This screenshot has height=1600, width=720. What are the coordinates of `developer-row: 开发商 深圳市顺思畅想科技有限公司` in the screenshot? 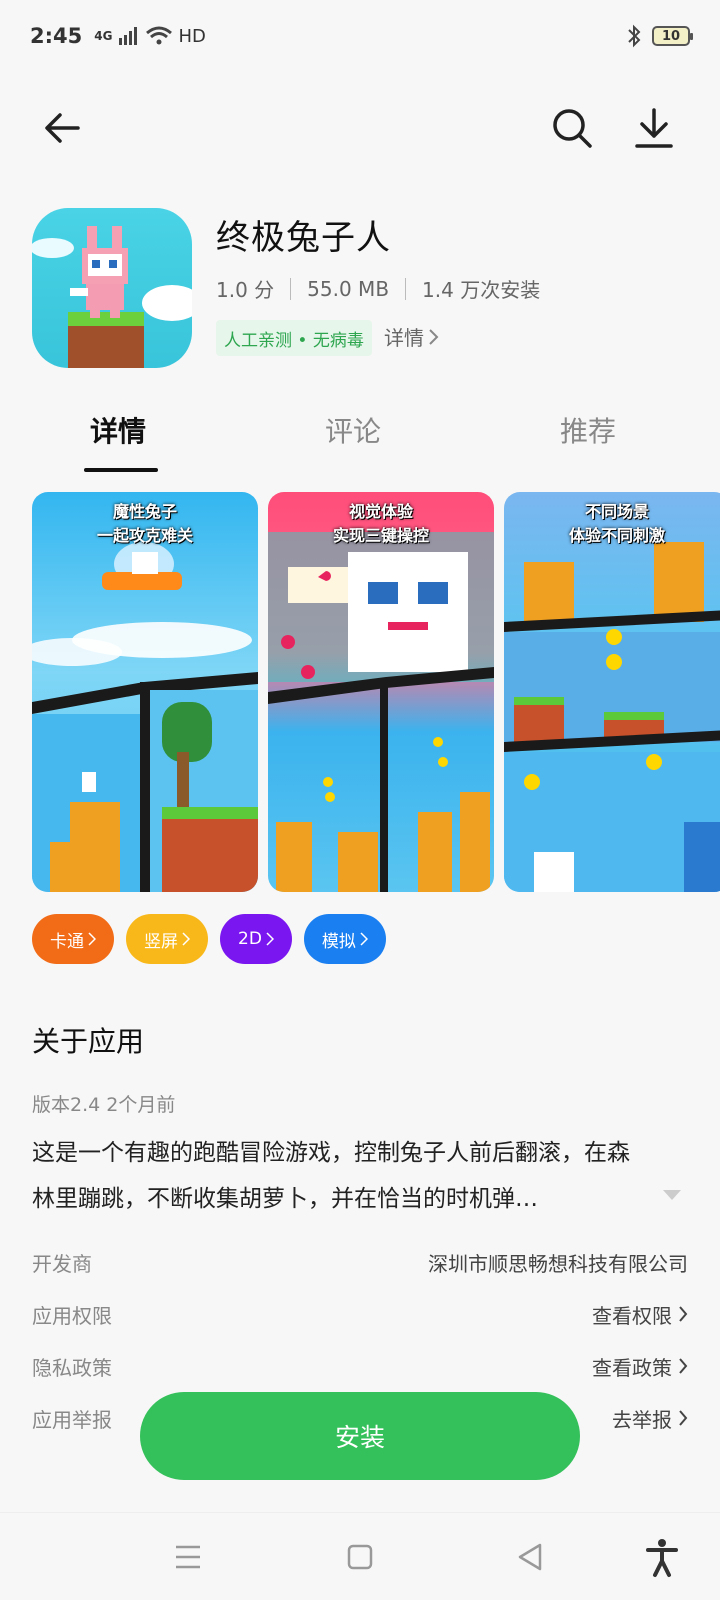 It's located at (360, 1262).